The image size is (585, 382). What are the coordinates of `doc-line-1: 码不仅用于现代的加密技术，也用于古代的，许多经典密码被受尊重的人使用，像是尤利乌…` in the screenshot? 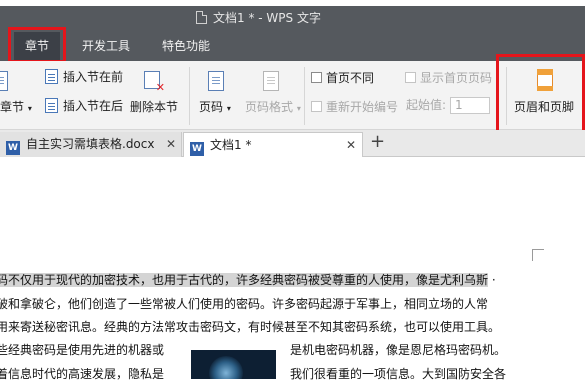 It's located at (248, 279).